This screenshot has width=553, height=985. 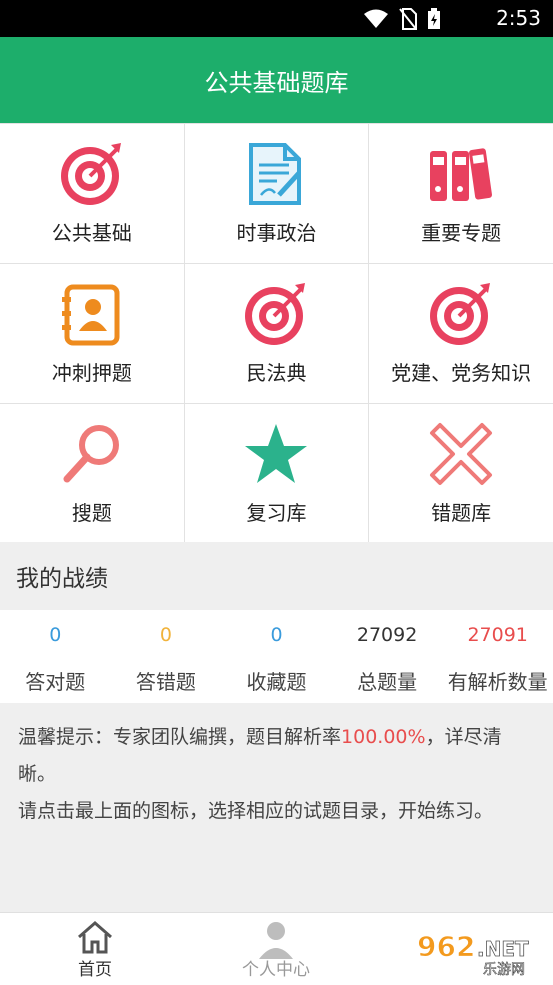 What do you see at coordinates (503, 949) in the screenshot?
I see `svg-text: .NET` at bounding box center [503, 949].